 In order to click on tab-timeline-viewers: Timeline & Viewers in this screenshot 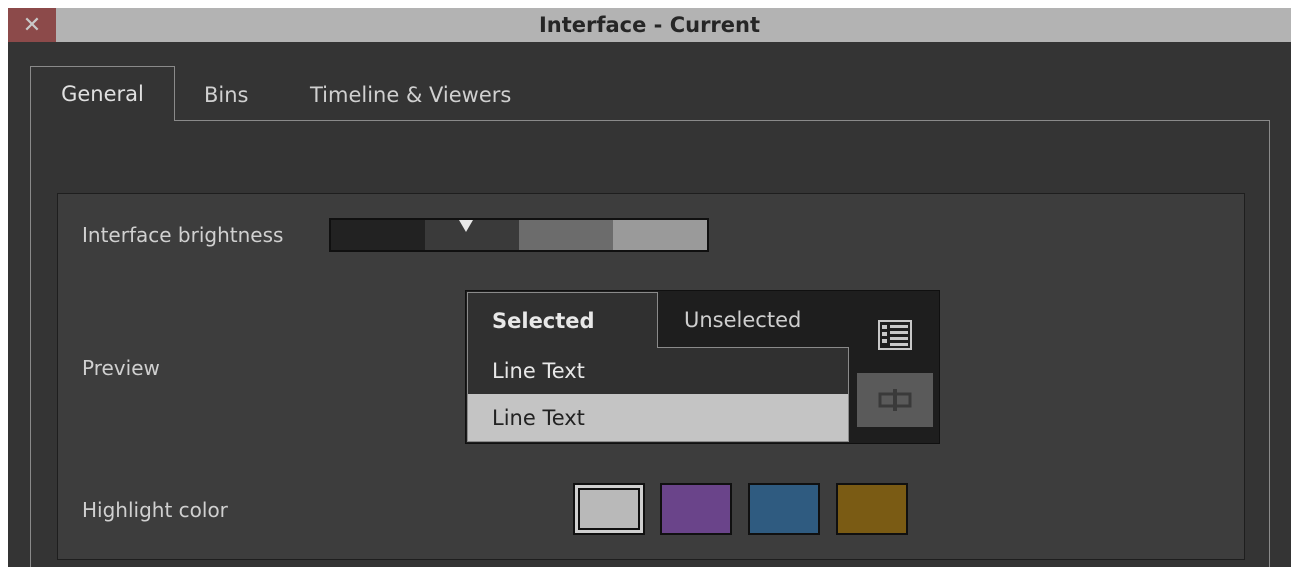, I will do `click(410, 93)`.